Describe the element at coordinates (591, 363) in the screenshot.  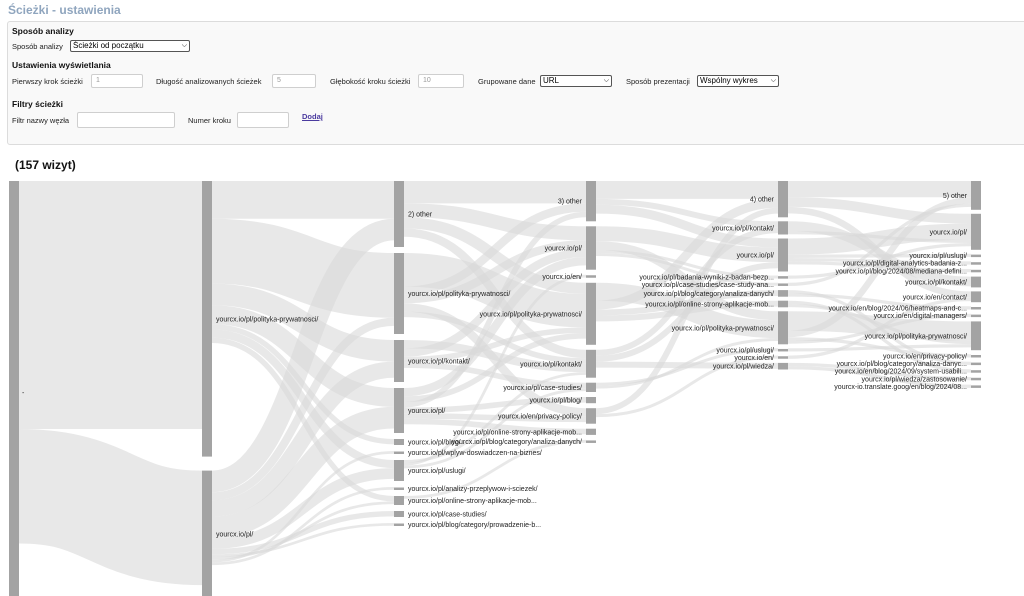
I see `sankey-node-s3-kontakt` at that location.